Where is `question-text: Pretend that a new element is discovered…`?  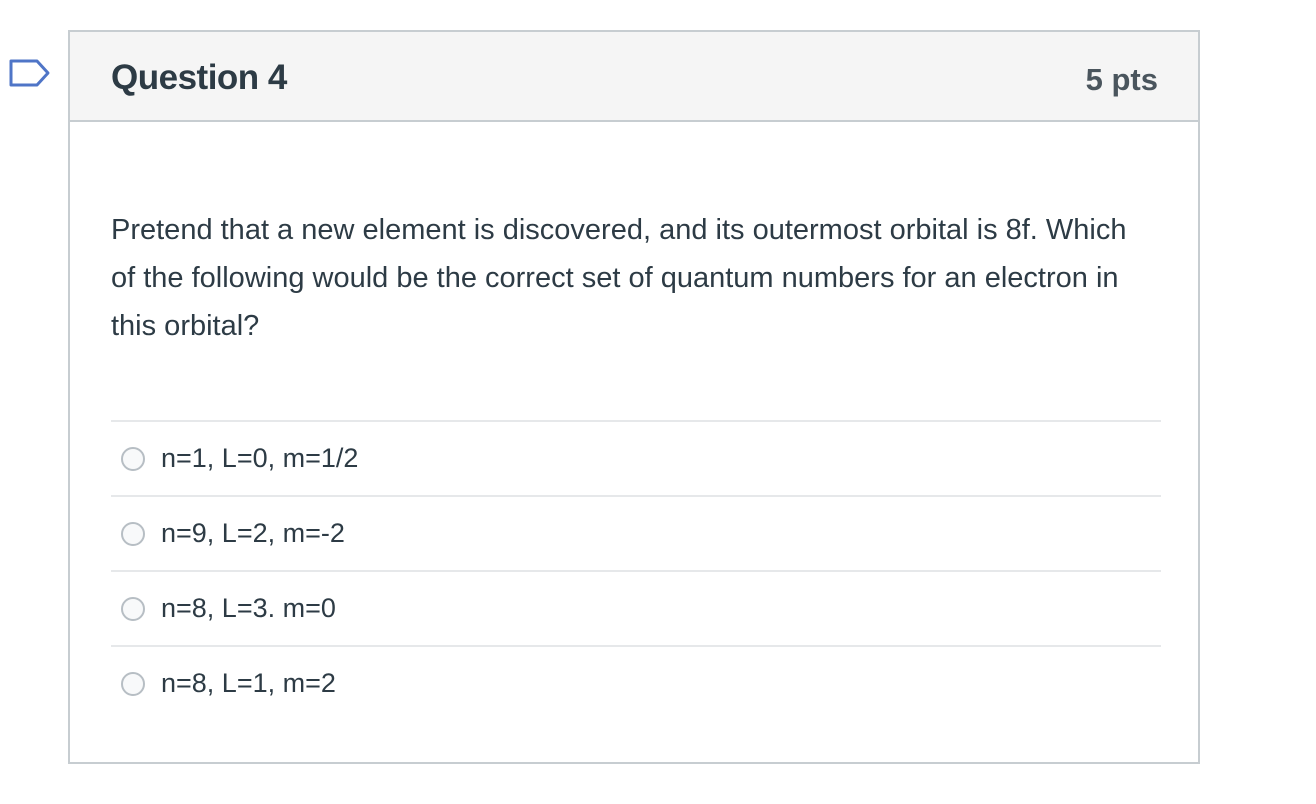 question-text: Pretend that a new element is discovered… is located at coordinates (619, 278).